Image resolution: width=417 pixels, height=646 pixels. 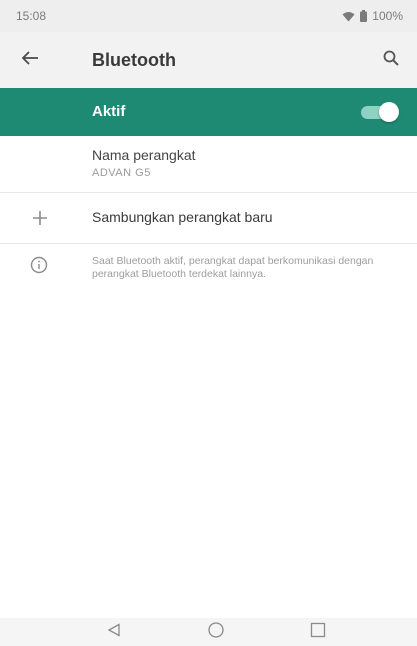 What do you see at coordinates (364, 16) in the screenshot?
I see `battery-icon` at bounding box center [364, 16].